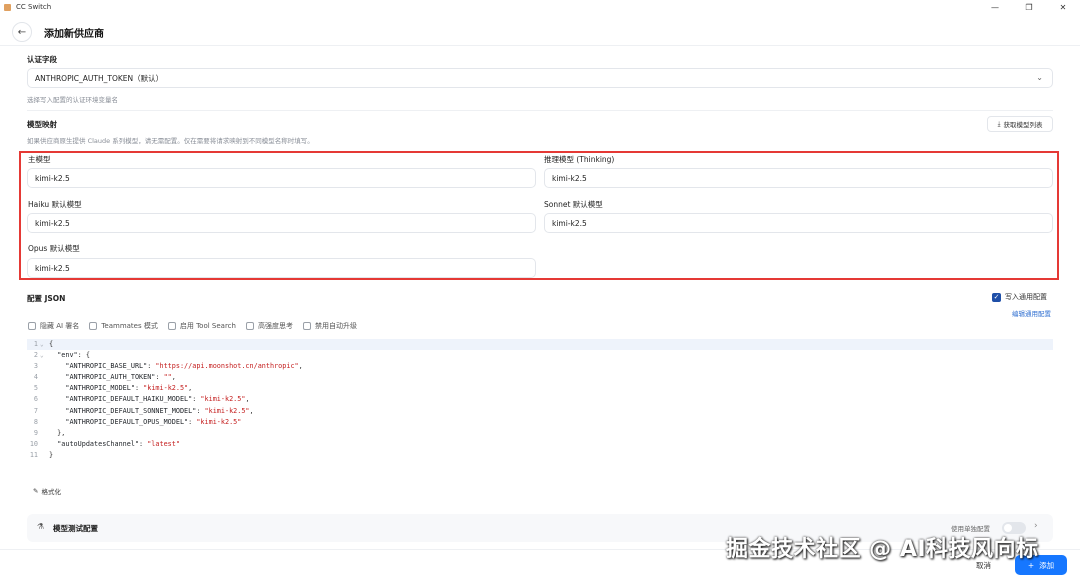 The width and height of the screenshot is (1080, 579). What do you see at coordinates (72, 100) in the screenshot?
I see `auth-field-hint: 选择写入配置的认证环境变量名` at bounding box center [72, 100].